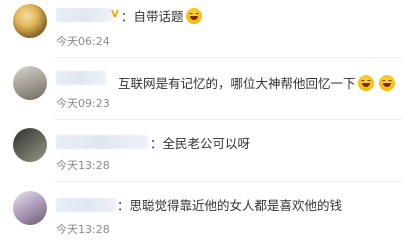 The width and height of the screenshot is (402, 243). I want to click on comment-timestamp: 今天09:23, so click(83, 103).